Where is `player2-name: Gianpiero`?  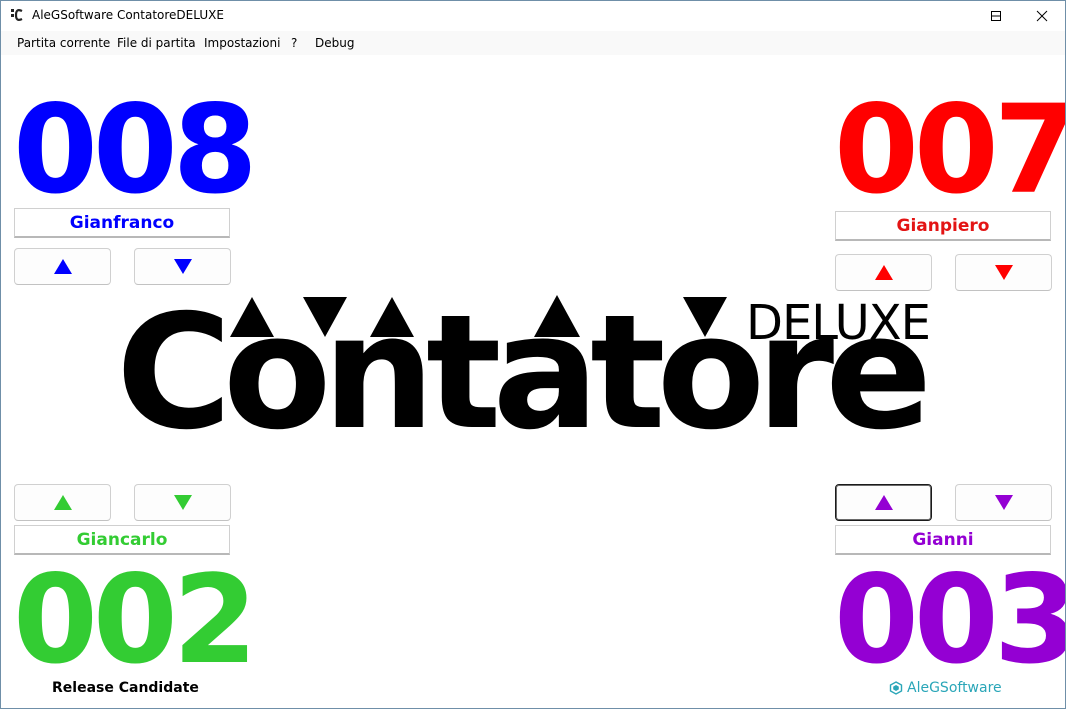 player2-name: Gianpiero is located at coordinates (943, 226).